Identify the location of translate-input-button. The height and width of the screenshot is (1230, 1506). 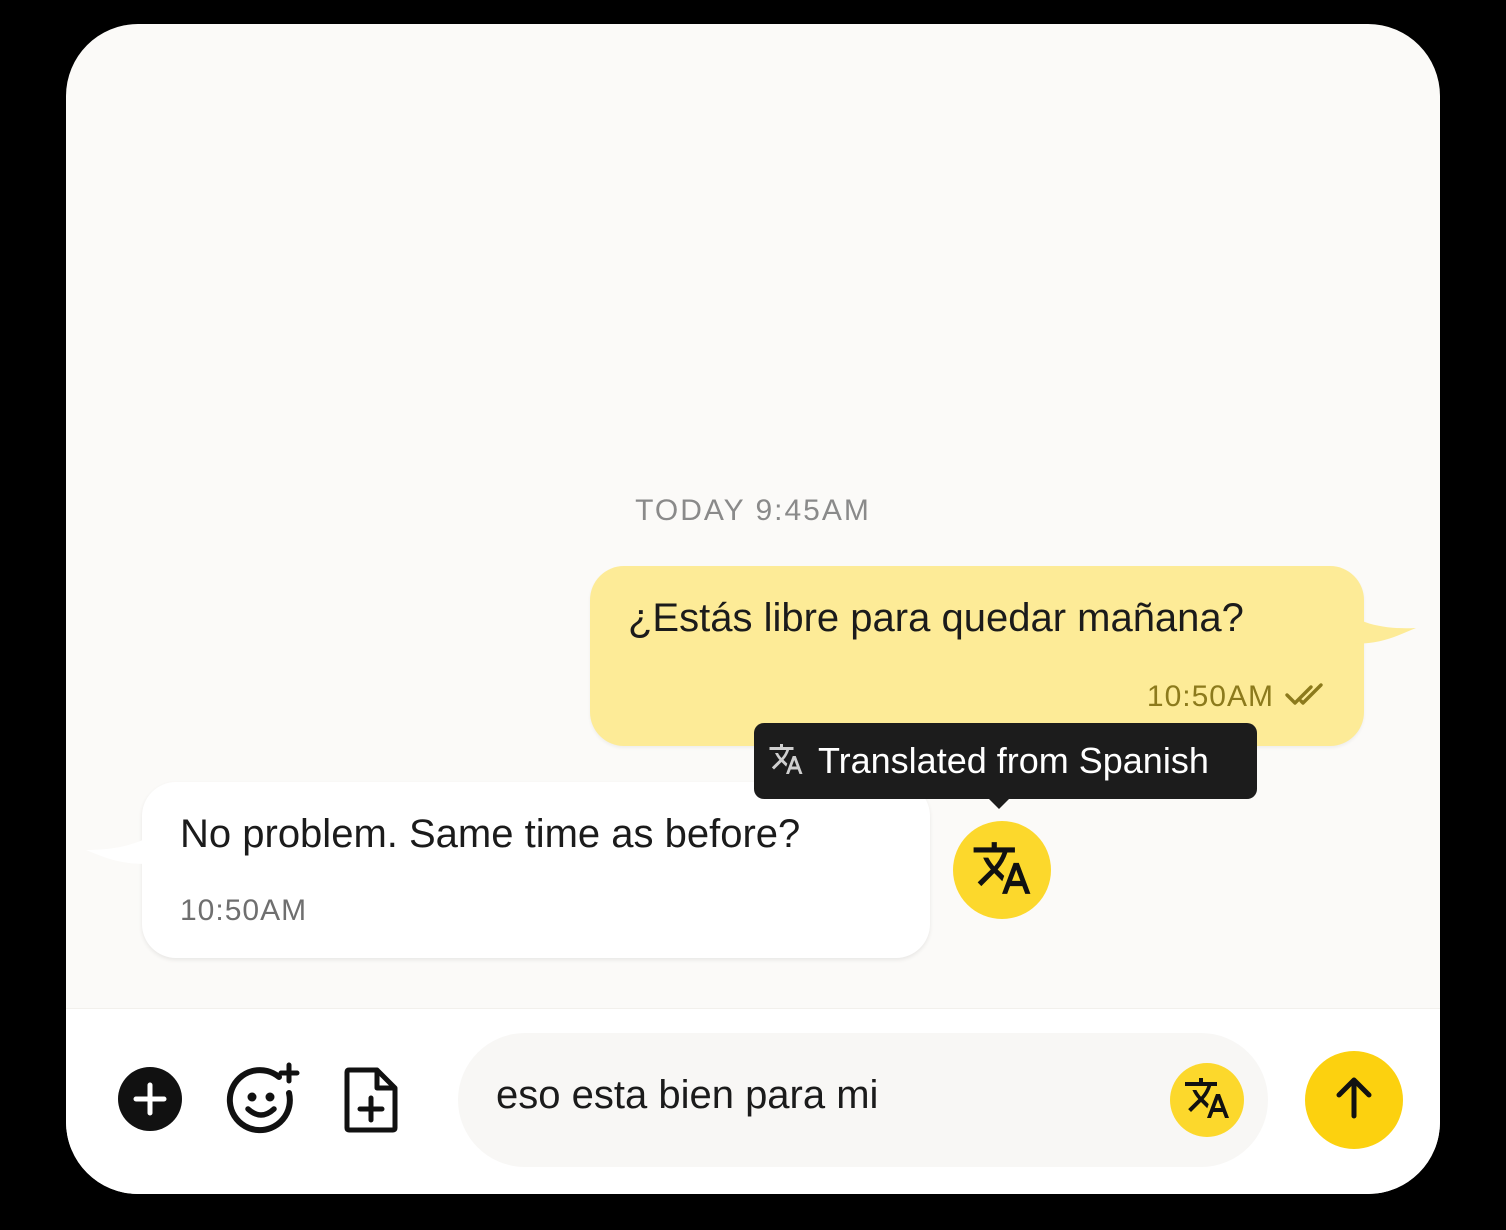
(1207, 1100).